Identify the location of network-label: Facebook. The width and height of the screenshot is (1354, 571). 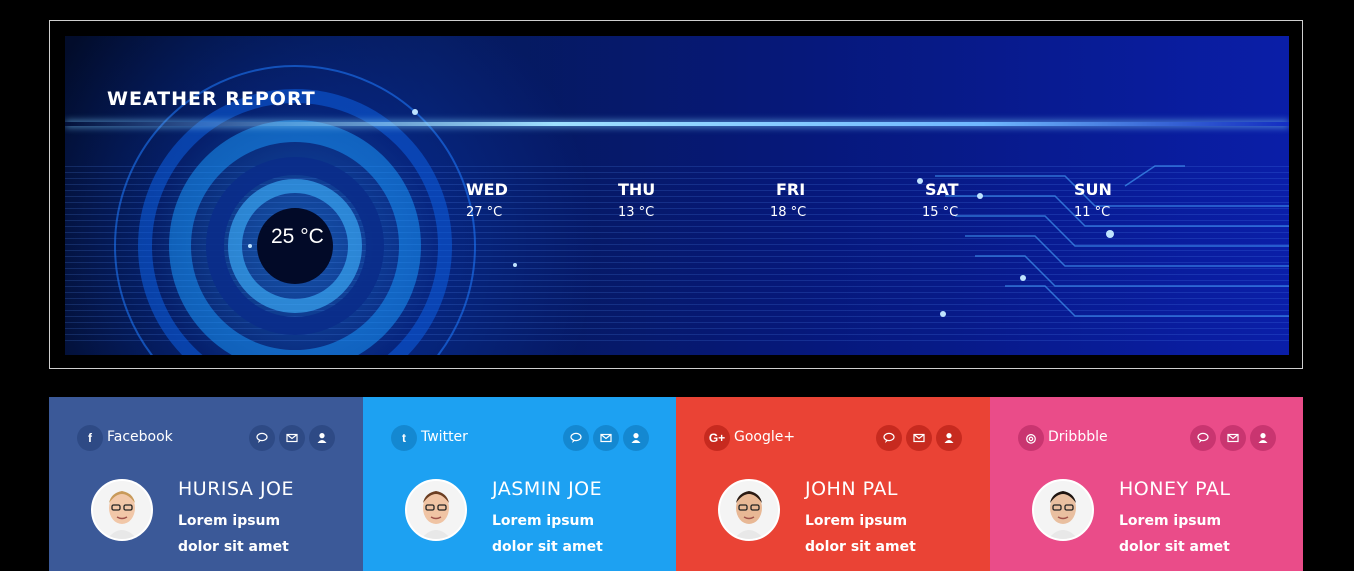
(140, 437).